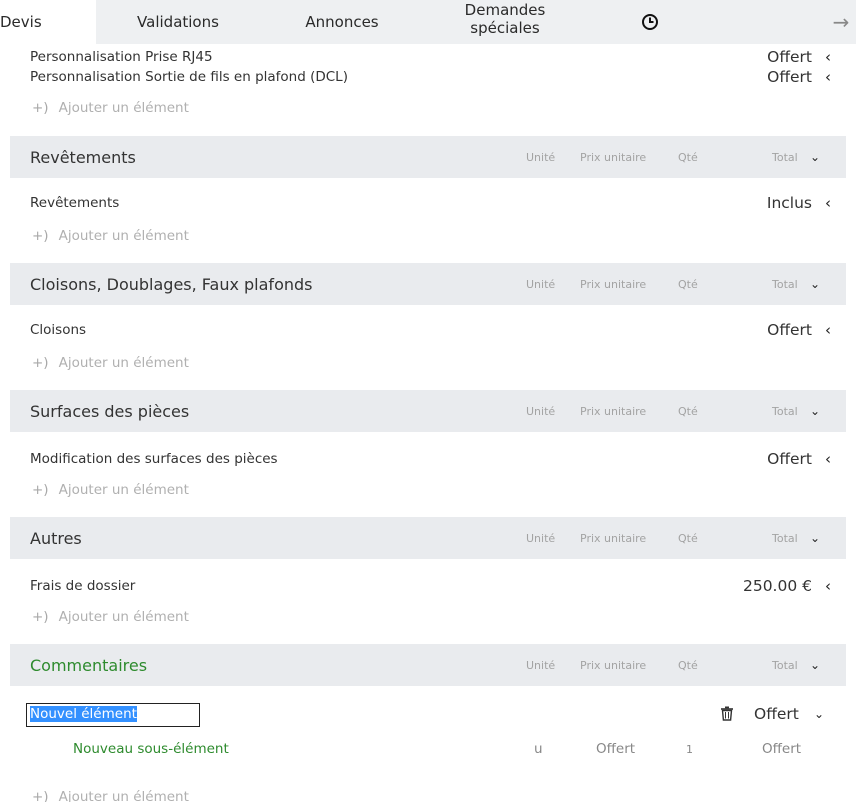  Describe the element at coordinates (789, 203) in the screenshot. I see `line-item-value: Inclus` at that location.